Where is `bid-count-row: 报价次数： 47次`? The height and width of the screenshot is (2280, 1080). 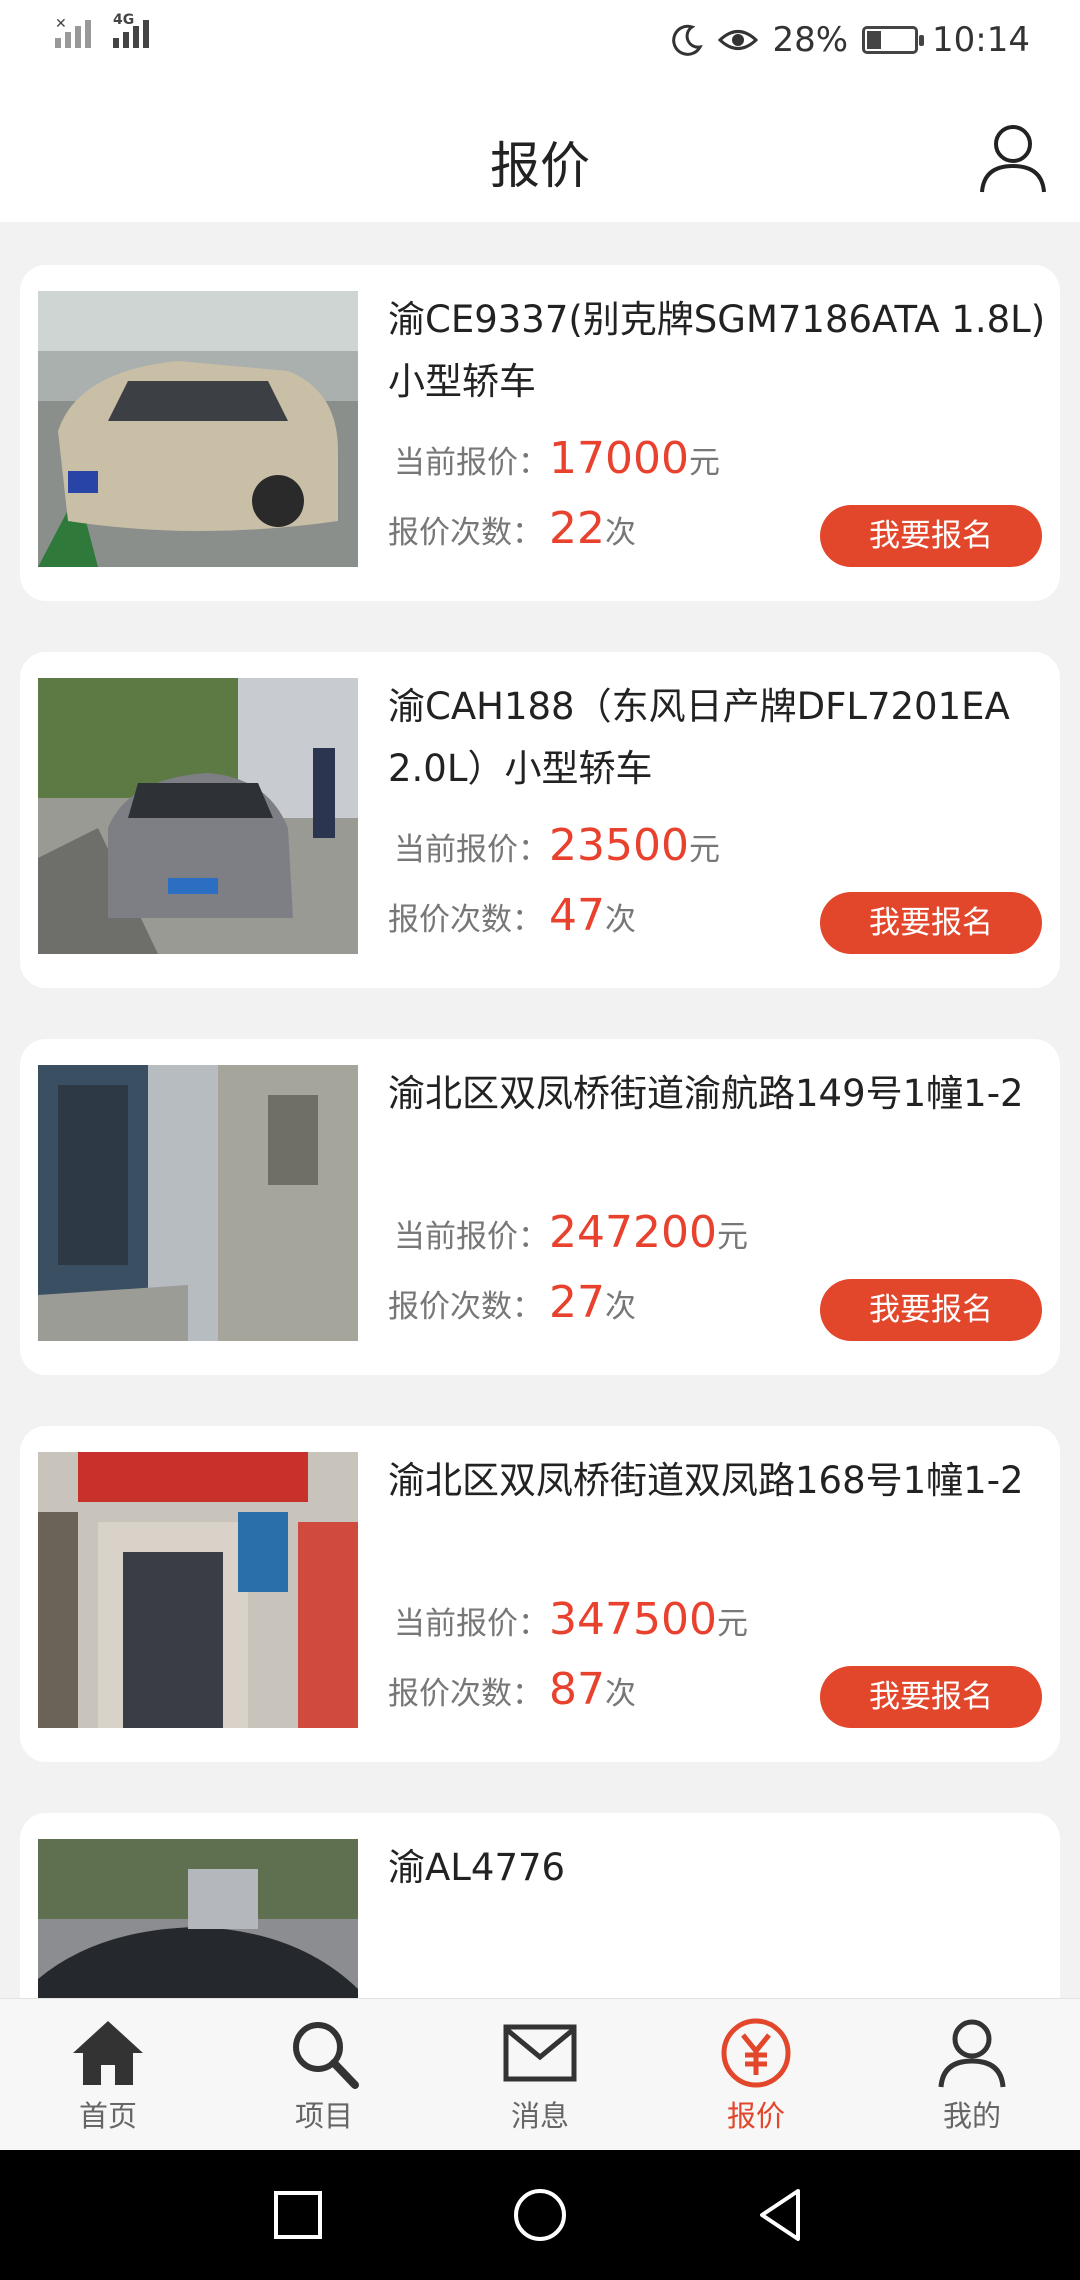 bid-count-row: 报价次数： 47次 is located at coordinates (512, 915).